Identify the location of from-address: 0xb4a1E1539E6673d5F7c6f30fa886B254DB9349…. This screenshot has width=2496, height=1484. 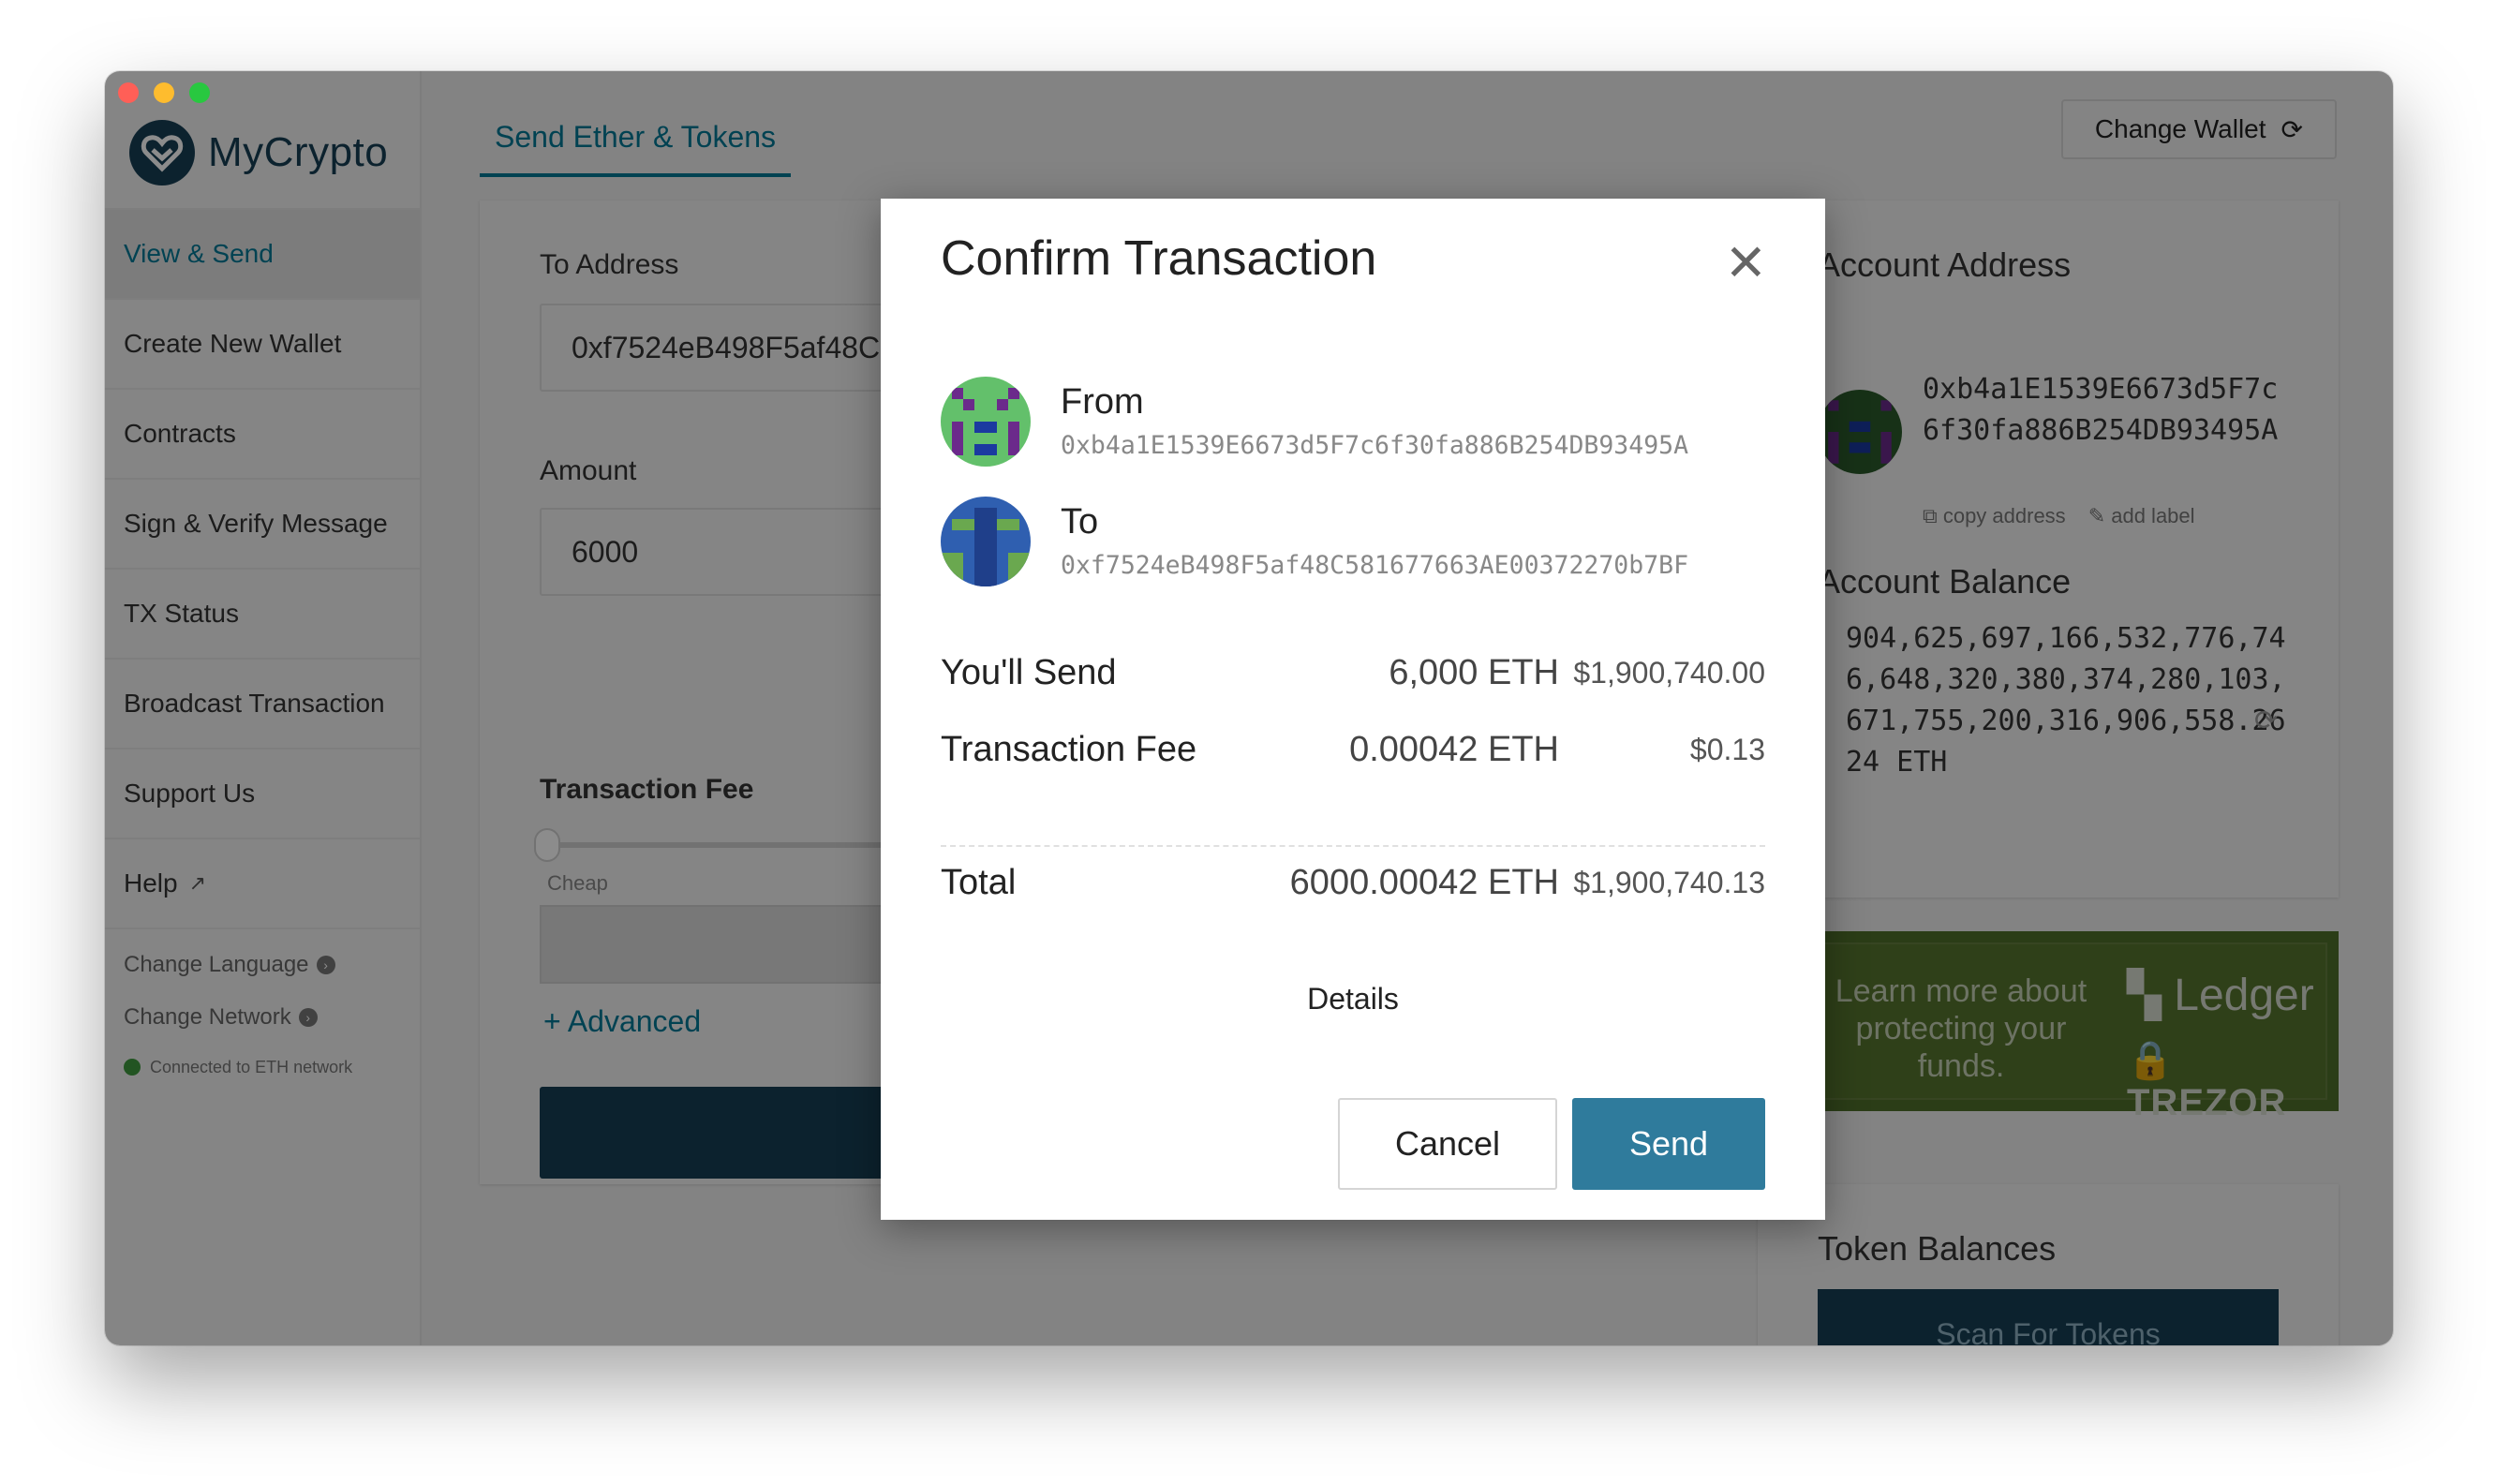
(1375, 445).